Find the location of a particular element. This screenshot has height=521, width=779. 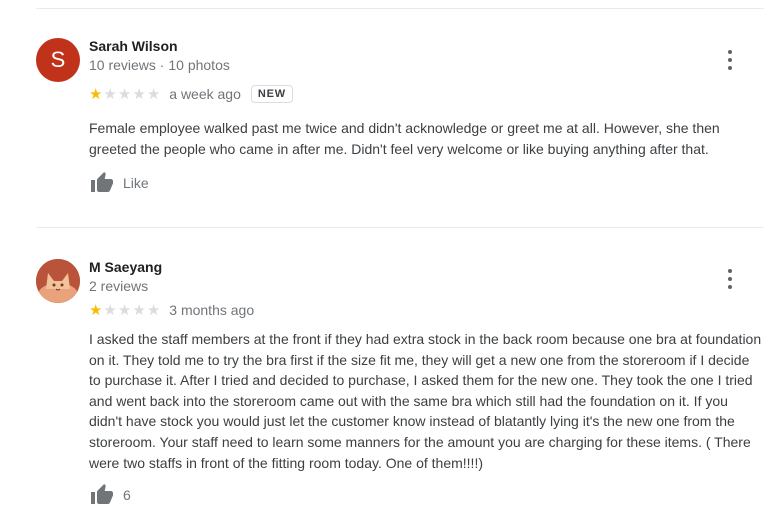

avatar-letter: S is located at coordinates (58, 59).